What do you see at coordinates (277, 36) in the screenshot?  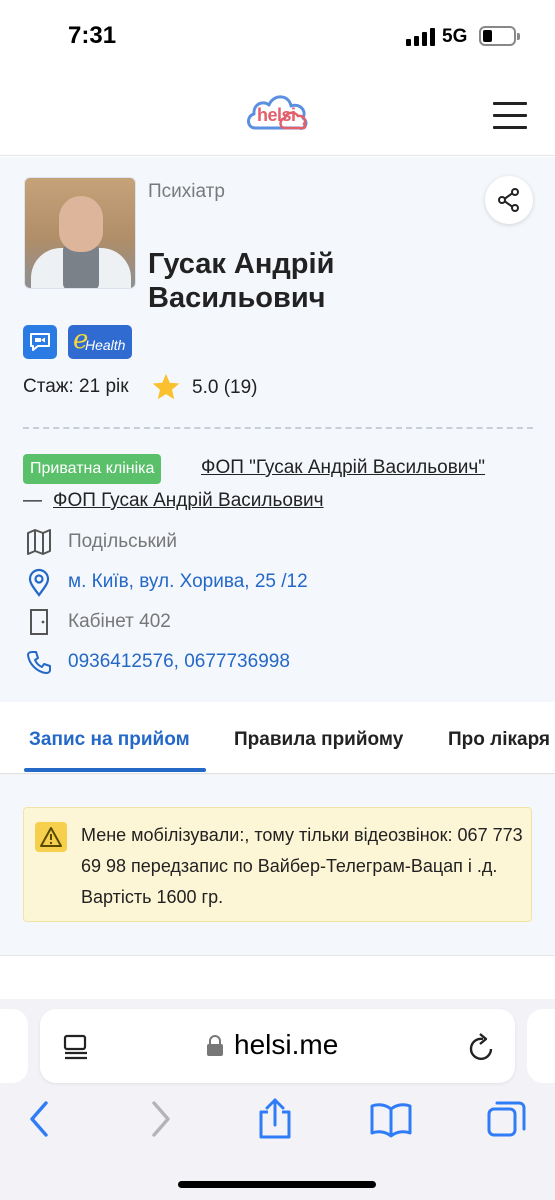 I see `status-bar: 7:31 5G` at bounding box center [277, 36].